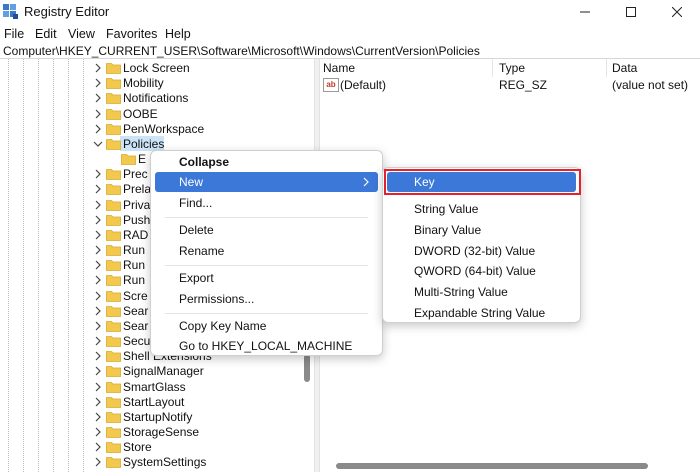 This screenshot has height=472, width=700. I want to click on tree-item: Lock Screen, so click(150, 68).